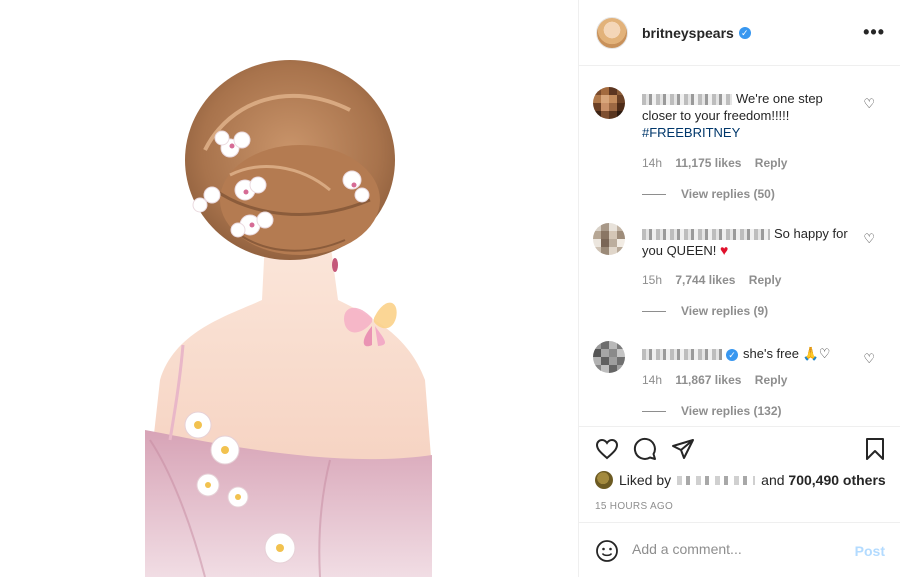 Image resolution: width=900 pixels, height=577 pixels. Describe the element at coordinates (645, 449) in the screenshot. I see `comment-icon` at that location.